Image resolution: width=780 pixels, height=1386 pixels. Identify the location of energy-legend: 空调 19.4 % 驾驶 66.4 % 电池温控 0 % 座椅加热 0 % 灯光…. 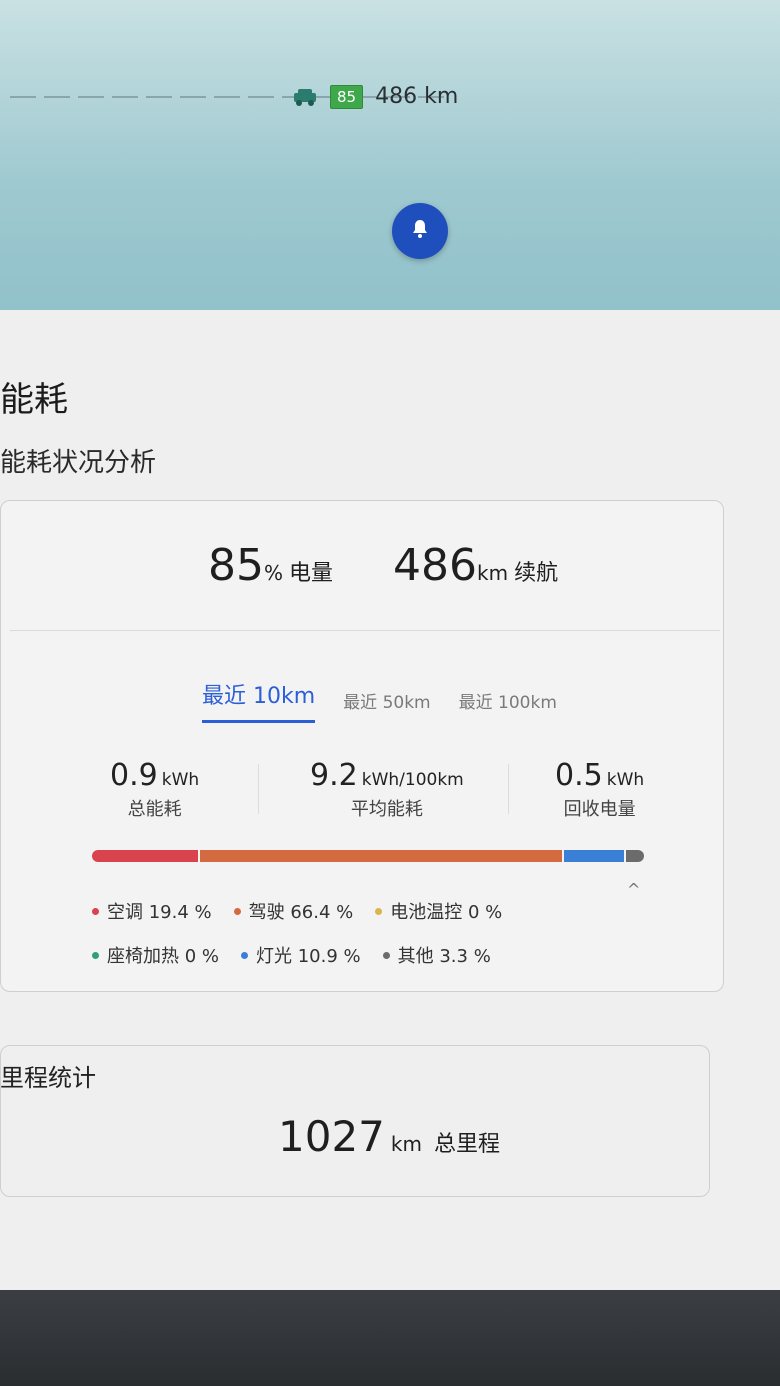
(352, 942).